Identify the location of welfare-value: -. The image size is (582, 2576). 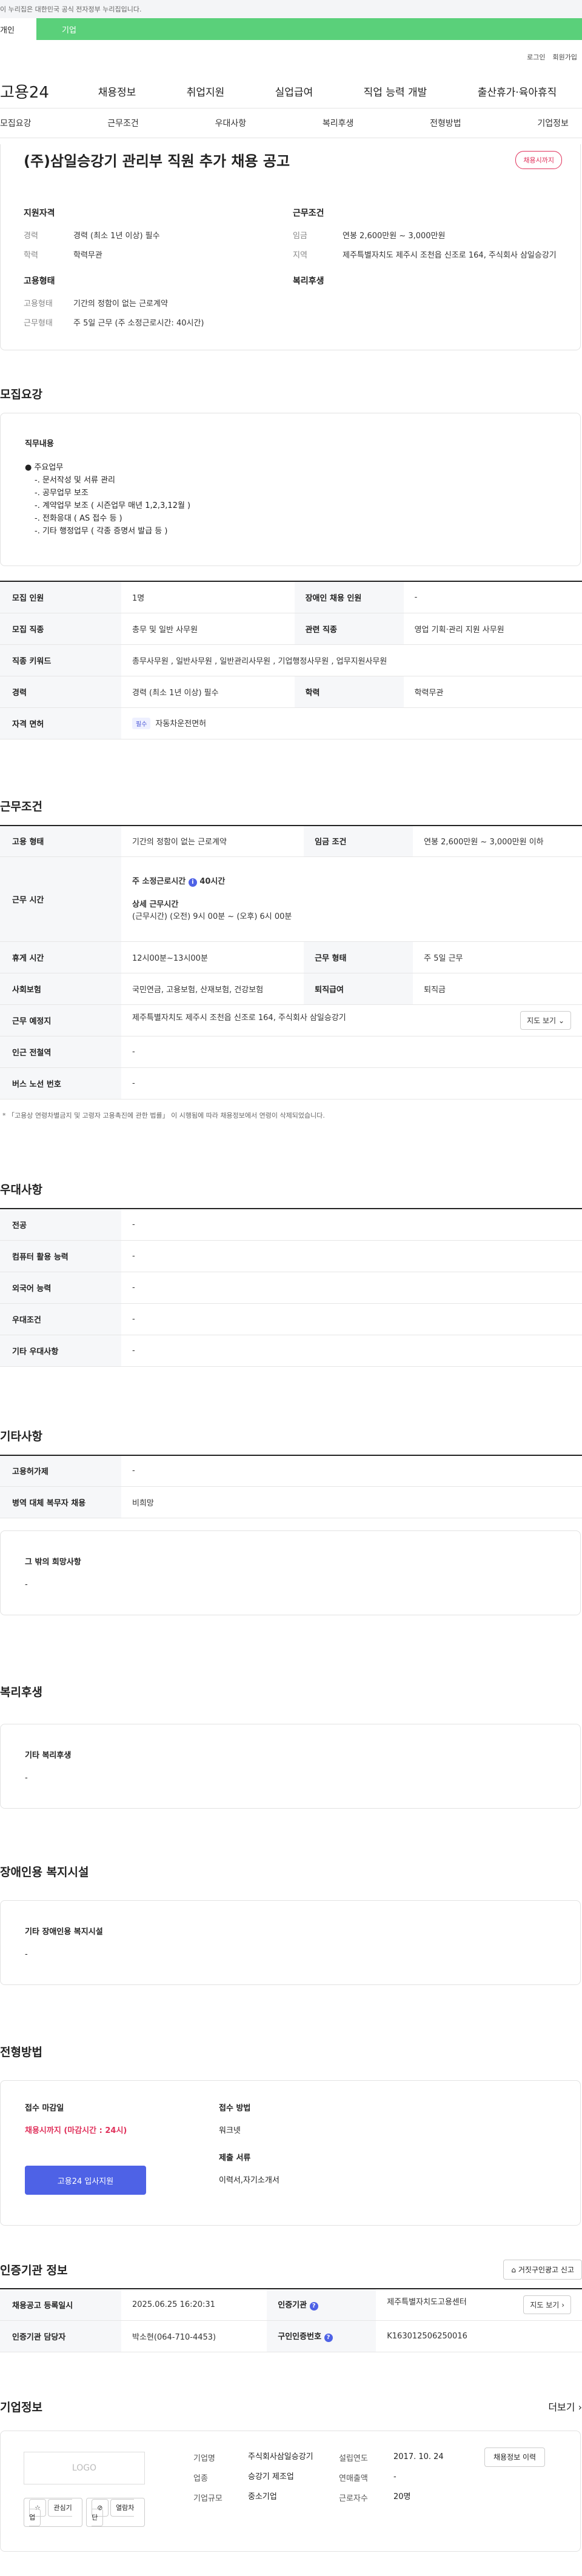
(26, 1778).